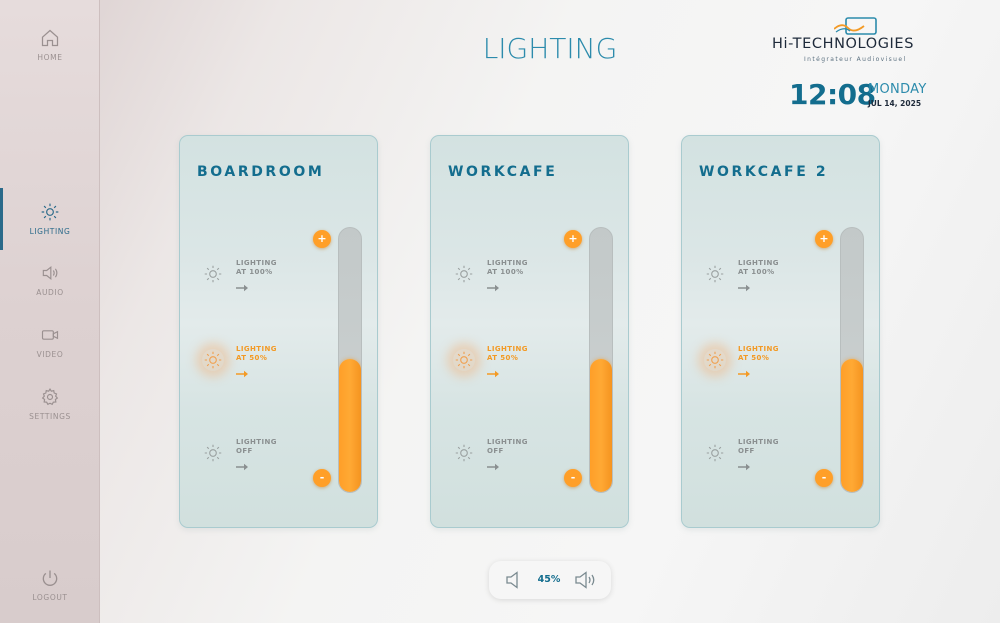 Image resolution: width=1000 pixels, height=623 pixels. I want to click on logout-label: LOGOUT, so click(50, 597).